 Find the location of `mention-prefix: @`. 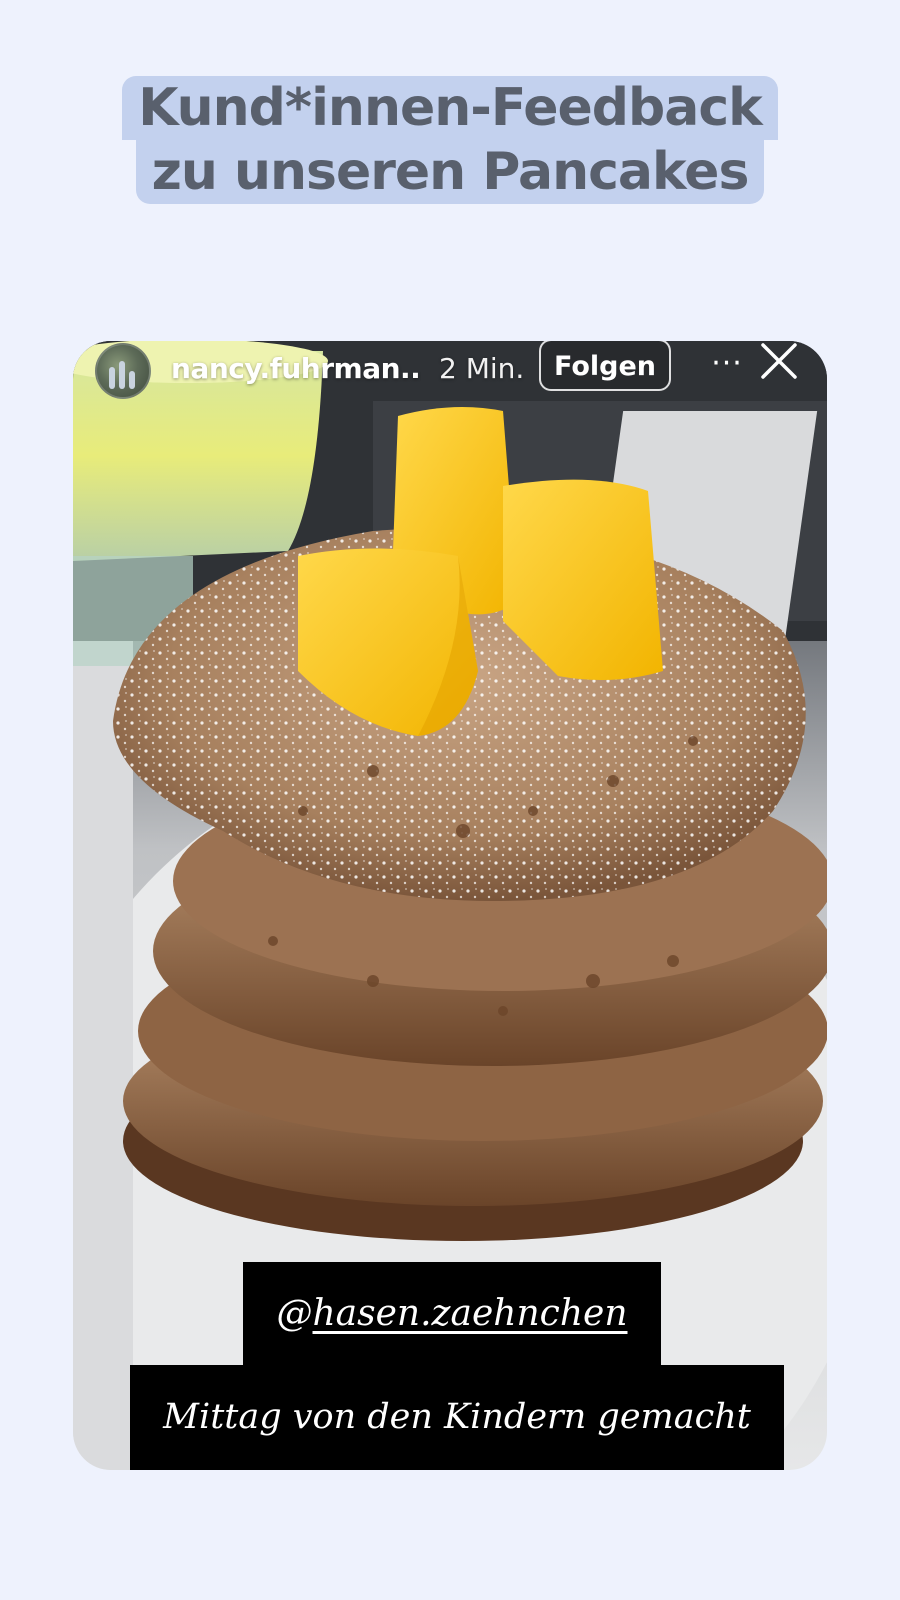

mention-prefix: @ is located at coordinates (294, 1313).